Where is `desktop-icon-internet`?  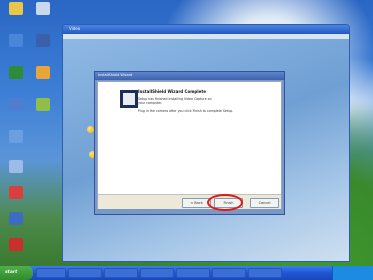
desktop-icon-internet is located at coordinates (16, 145).